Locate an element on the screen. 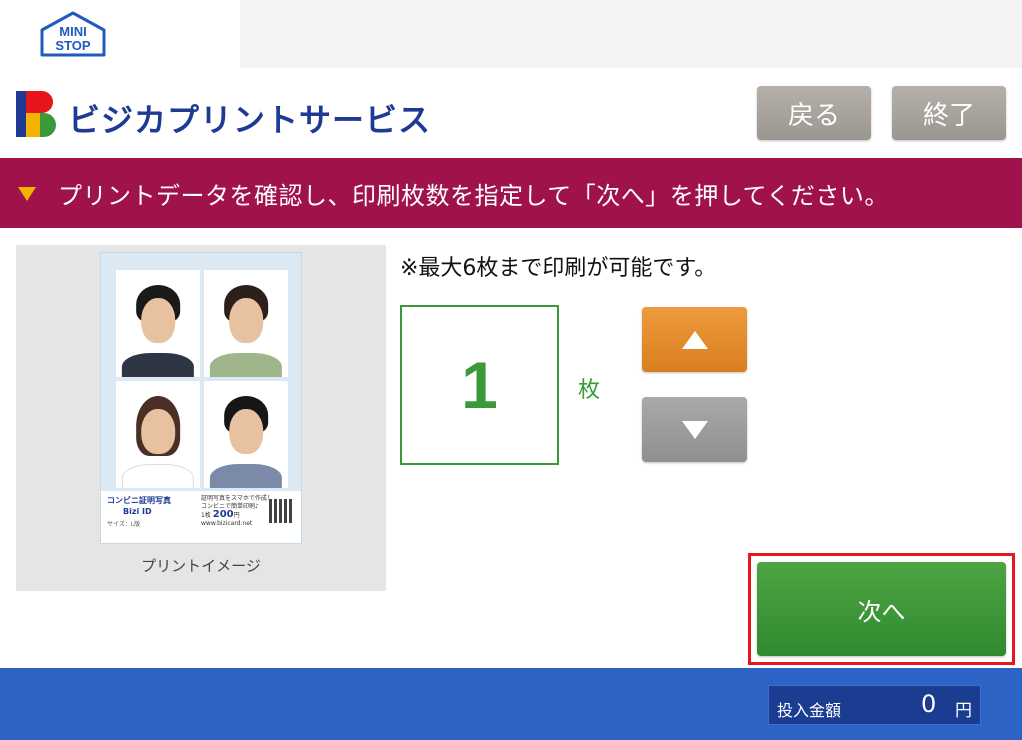 This screenshot has height=740, width=1022. bizica-logo-icon is located at coordinates (36, 114).